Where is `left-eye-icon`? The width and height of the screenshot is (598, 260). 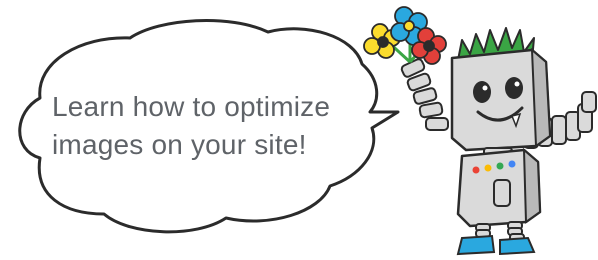
left-eye-icon is located at coordinates (482, 92).